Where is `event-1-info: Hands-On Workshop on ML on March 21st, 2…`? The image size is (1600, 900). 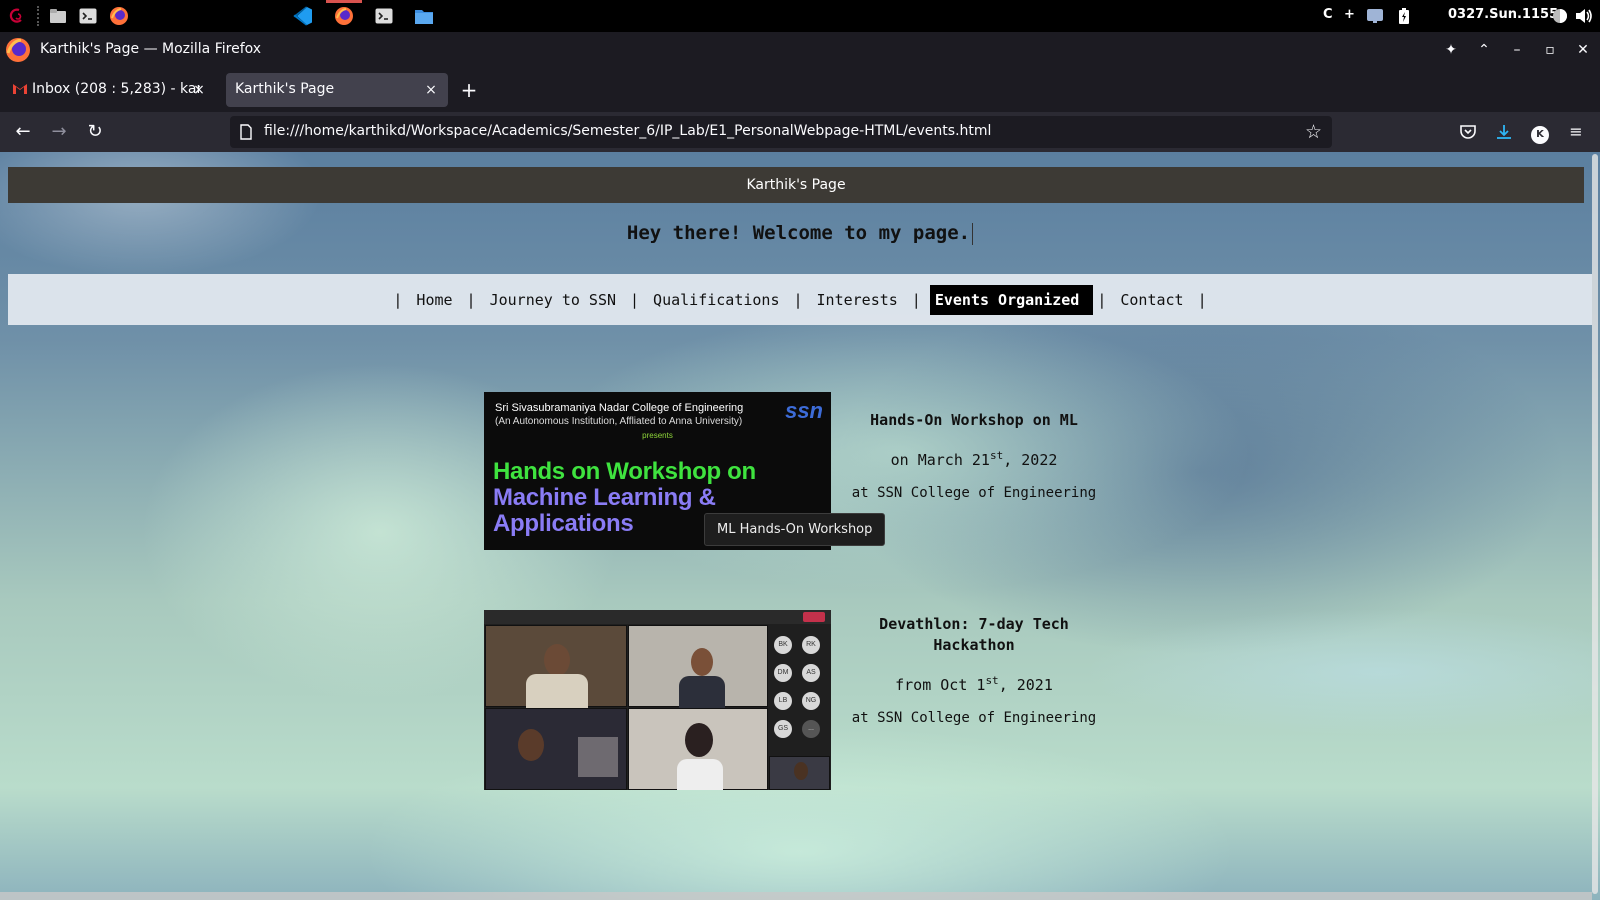 event-1-info: Hands-On Workshop on ML on March 21st, 2… is located at coordinates (974, 455).